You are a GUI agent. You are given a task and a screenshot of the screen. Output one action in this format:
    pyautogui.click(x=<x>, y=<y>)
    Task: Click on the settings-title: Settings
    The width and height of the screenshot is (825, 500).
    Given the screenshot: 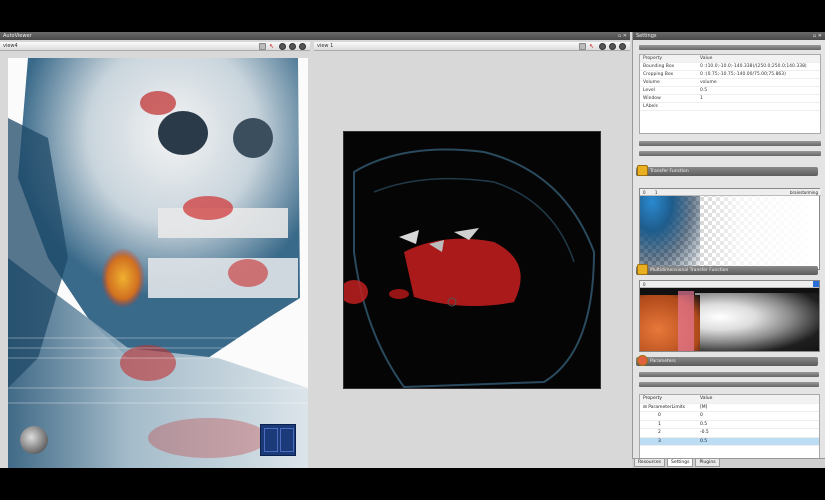 What is the action you would take?
    pyautogui.click(x=646, y=36)
    